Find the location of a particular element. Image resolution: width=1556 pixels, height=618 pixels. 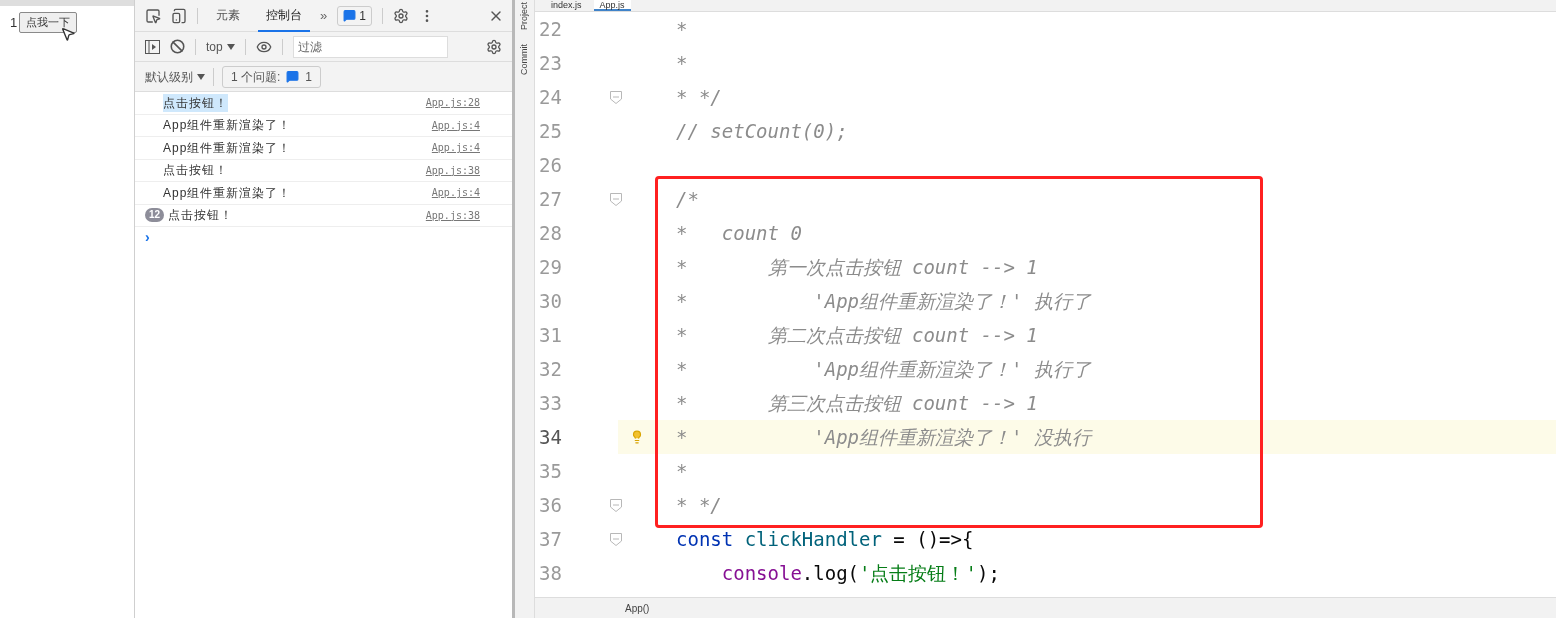

context-select: top is located at coordinates (220, 46).